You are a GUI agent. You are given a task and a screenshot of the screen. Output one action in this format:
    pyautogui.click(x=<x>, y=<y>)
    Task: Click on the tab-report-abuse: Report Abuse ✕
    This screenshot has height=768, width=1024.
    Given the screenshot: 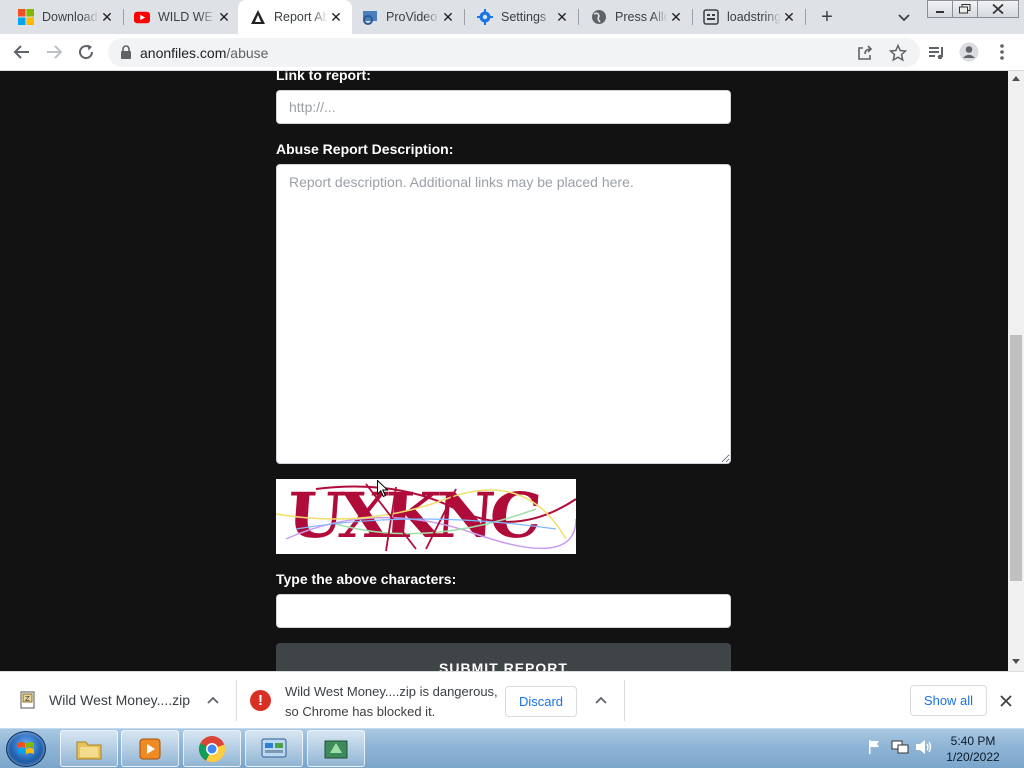 What is the action you would take?
    pyautogui.click(x=295, y=17)
    